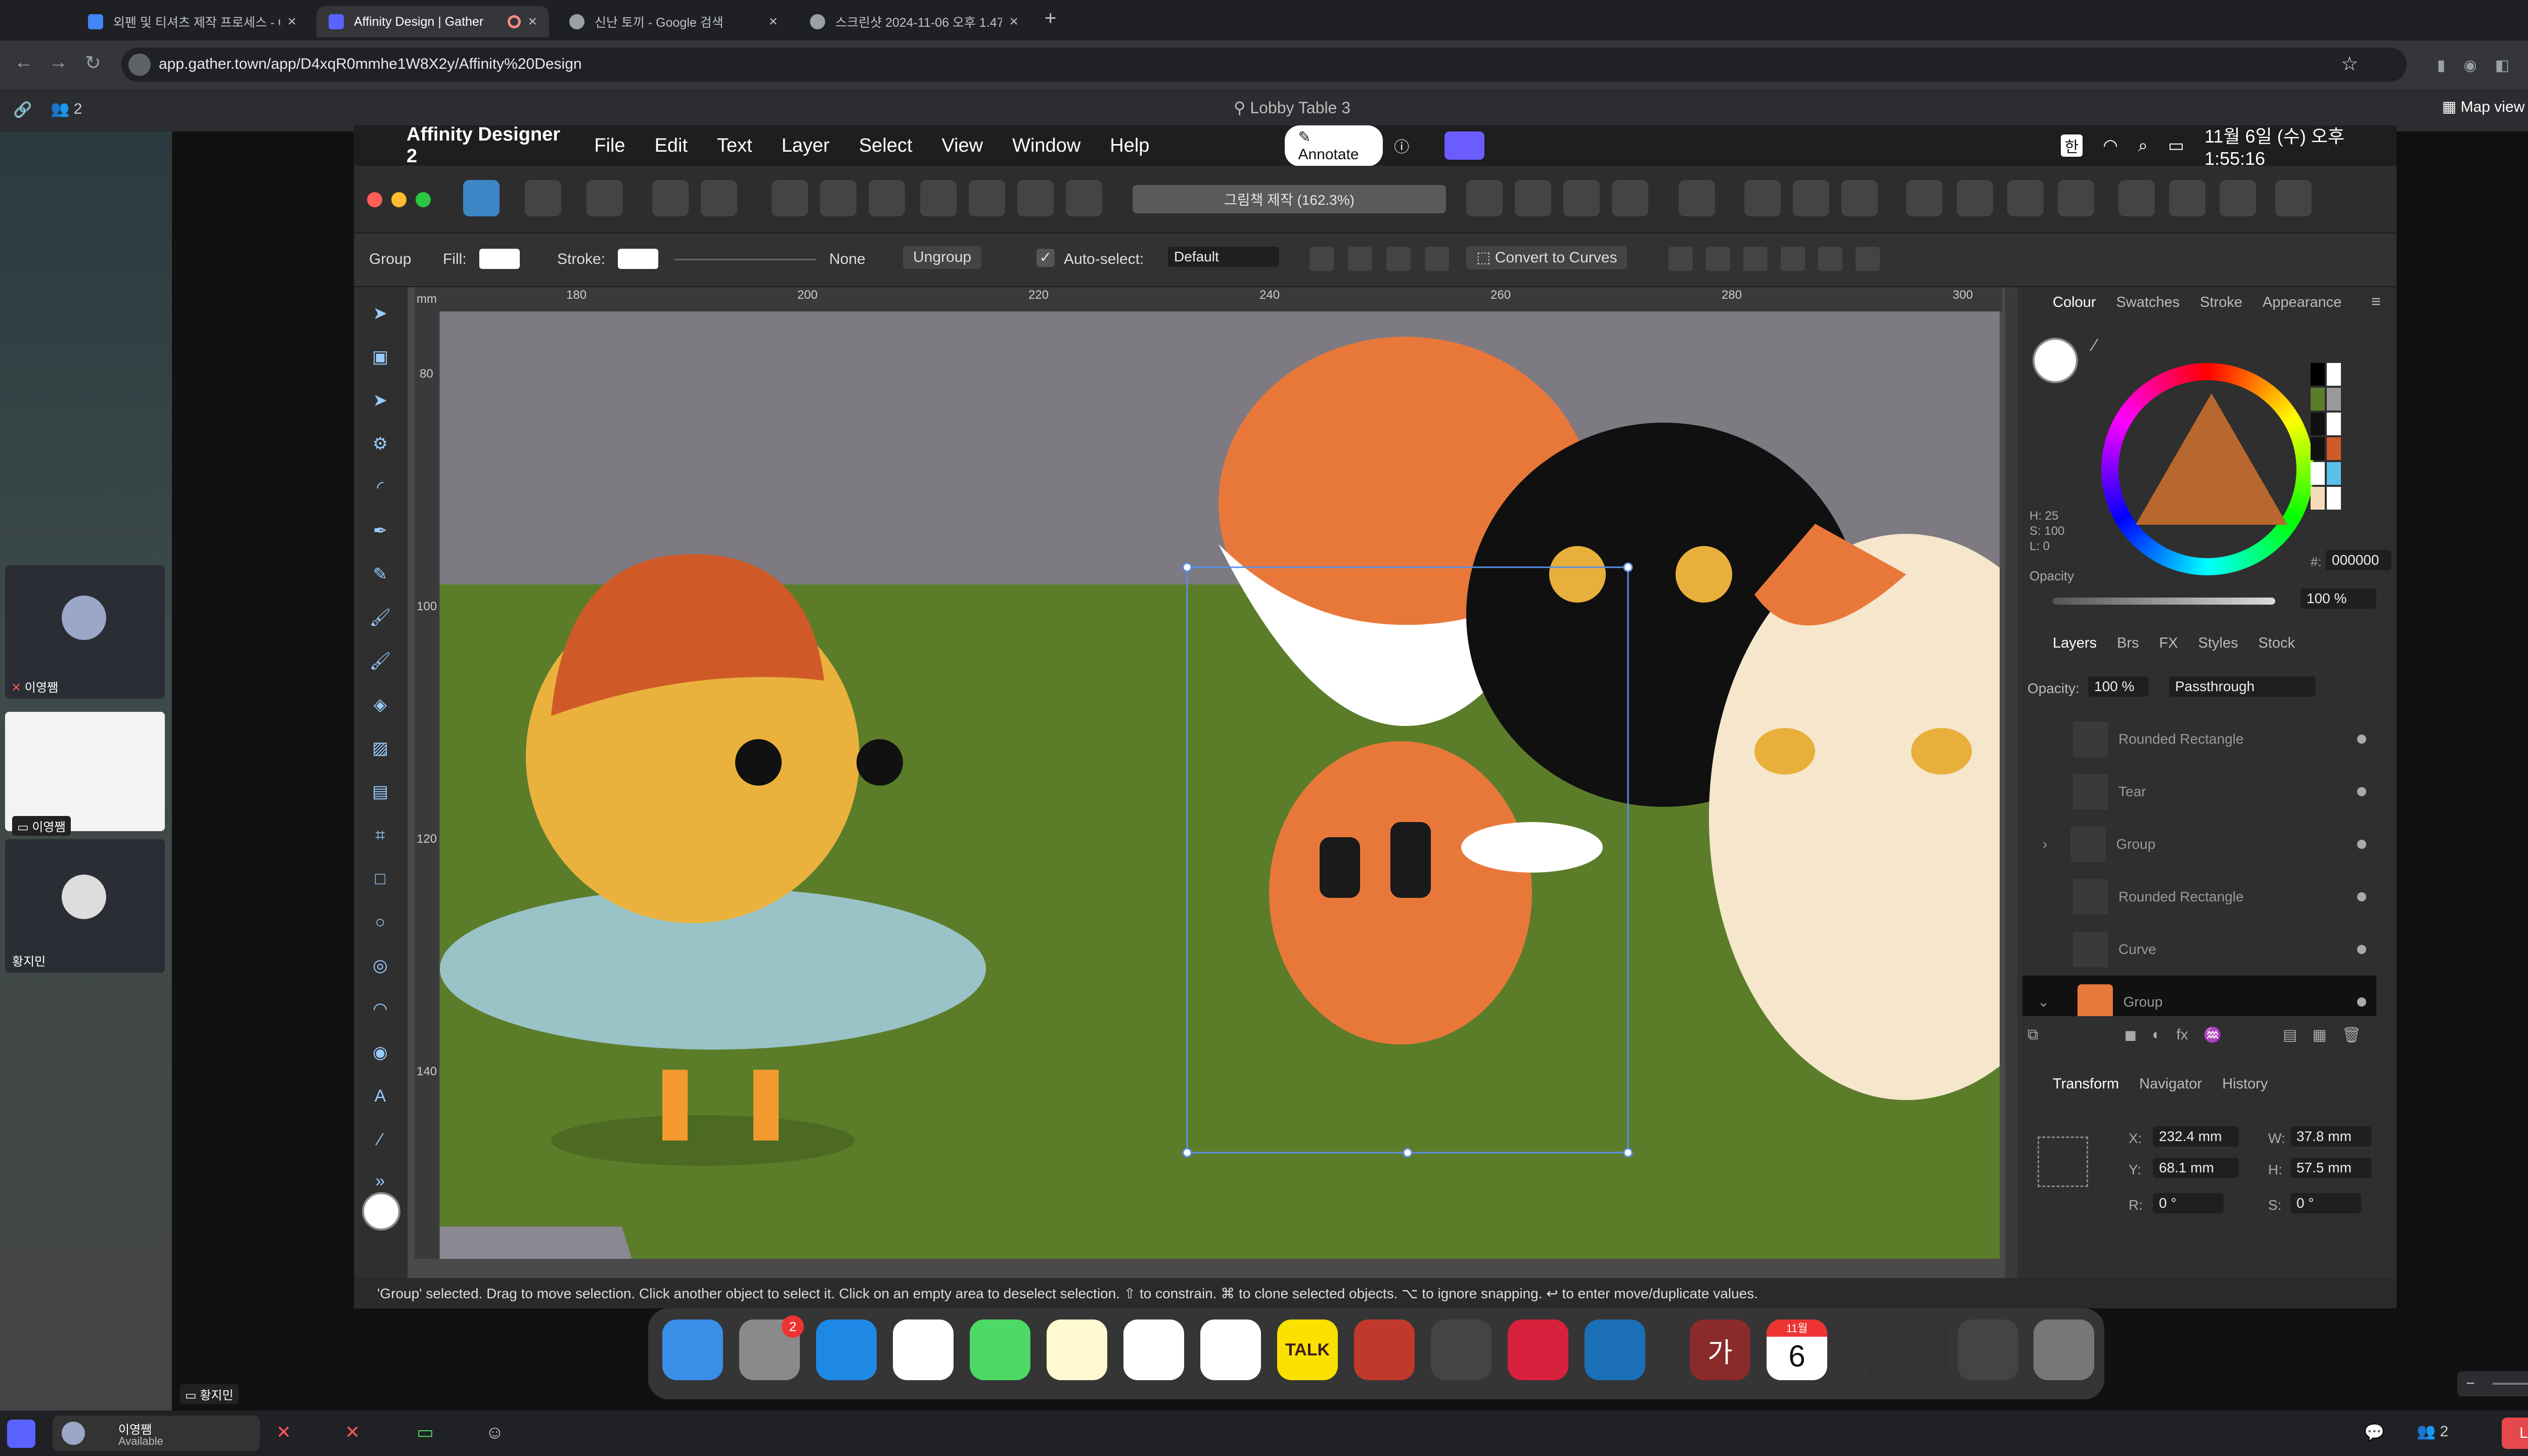  Describe the element at coordinates (1547, 257) in the screenshot. I see `convert-to-curves-button: ⬚ Convert to Curves` at that location.